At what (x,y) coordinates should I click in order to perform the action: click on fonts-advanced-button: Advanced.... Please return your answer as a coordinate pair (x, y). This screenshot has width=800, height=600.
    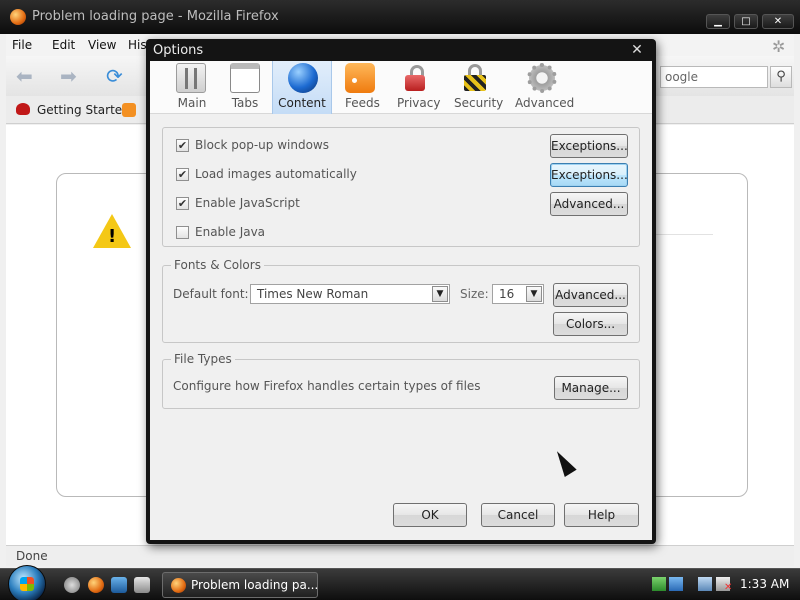
    Looking at the image, I should click on (590, 295).